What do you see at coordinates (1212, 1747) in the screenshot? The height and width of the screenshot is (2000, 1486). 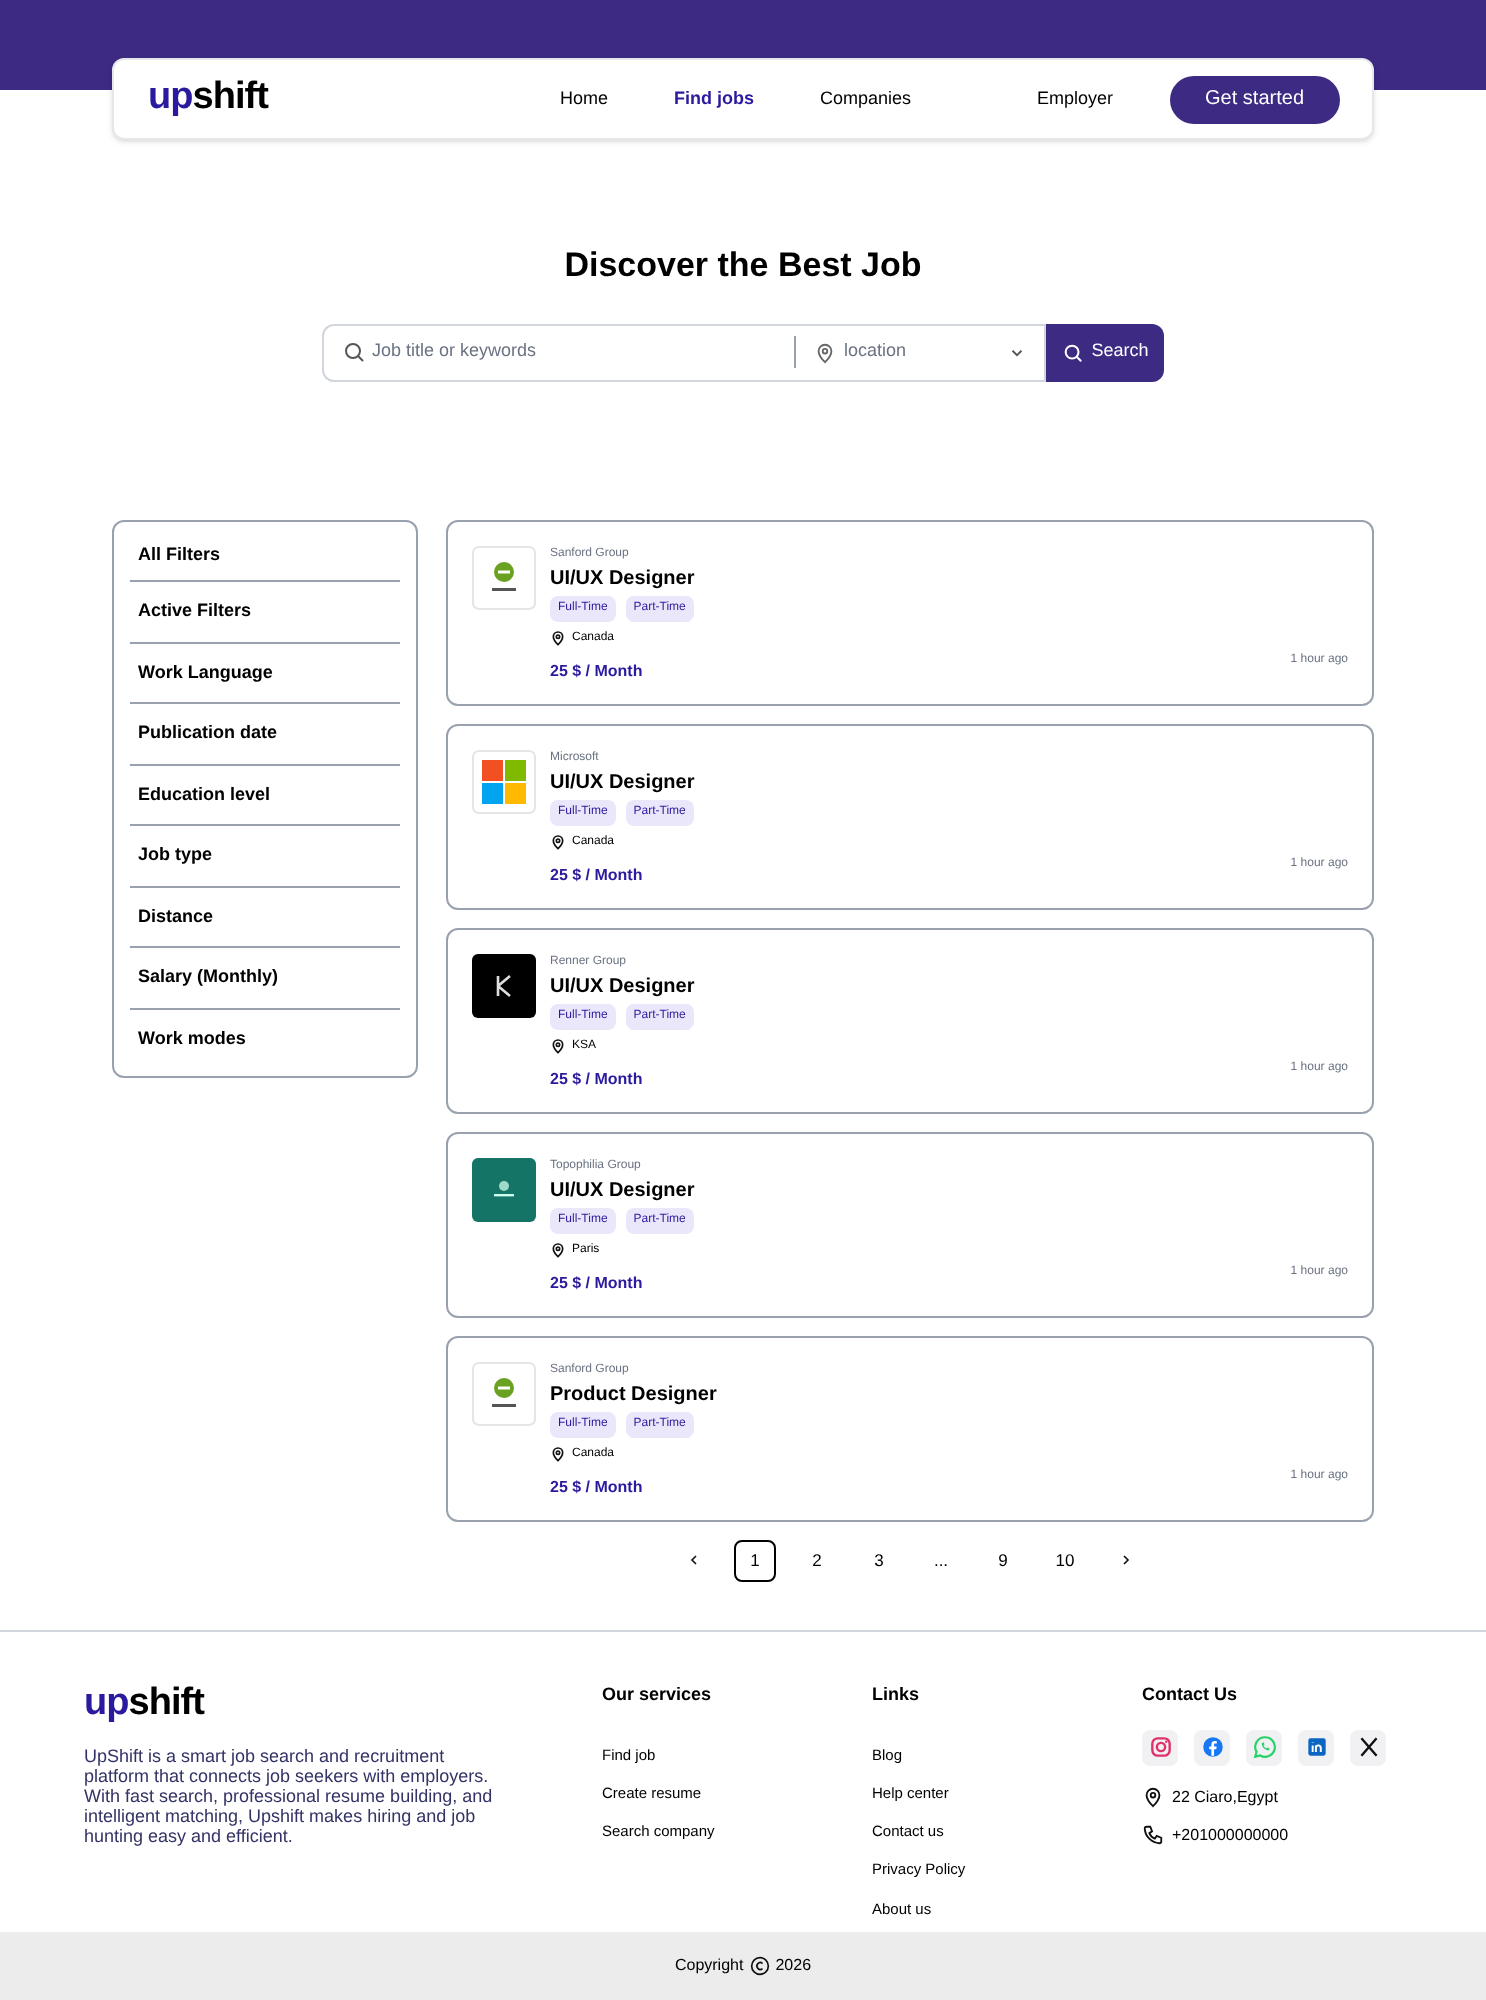 I see `facebook-icon` at bounding box center [1212, 1747].